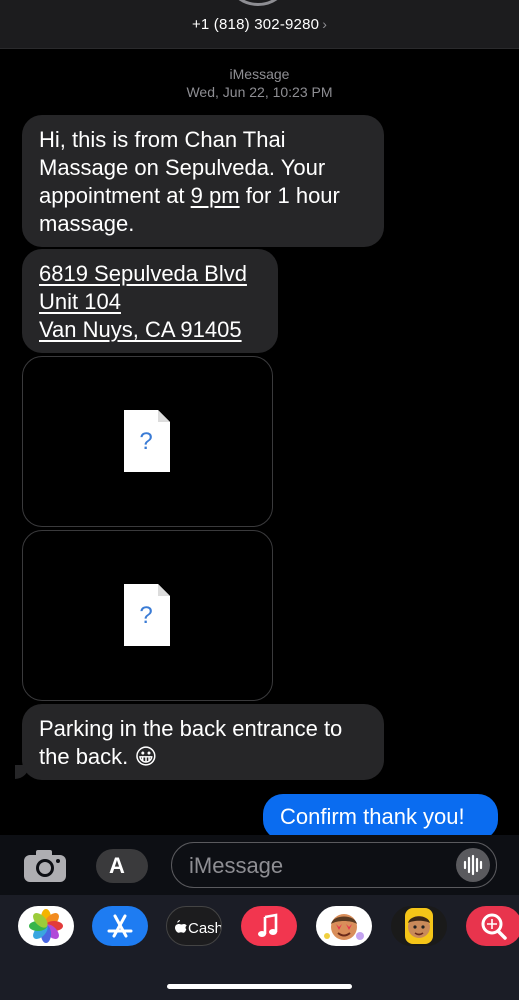 Image resolution: width=519 pixels, height=1000 pixels. Describe the element at coordinates (259, 74) in the screenshot. I see `message-service-label: iMessage` at that location.